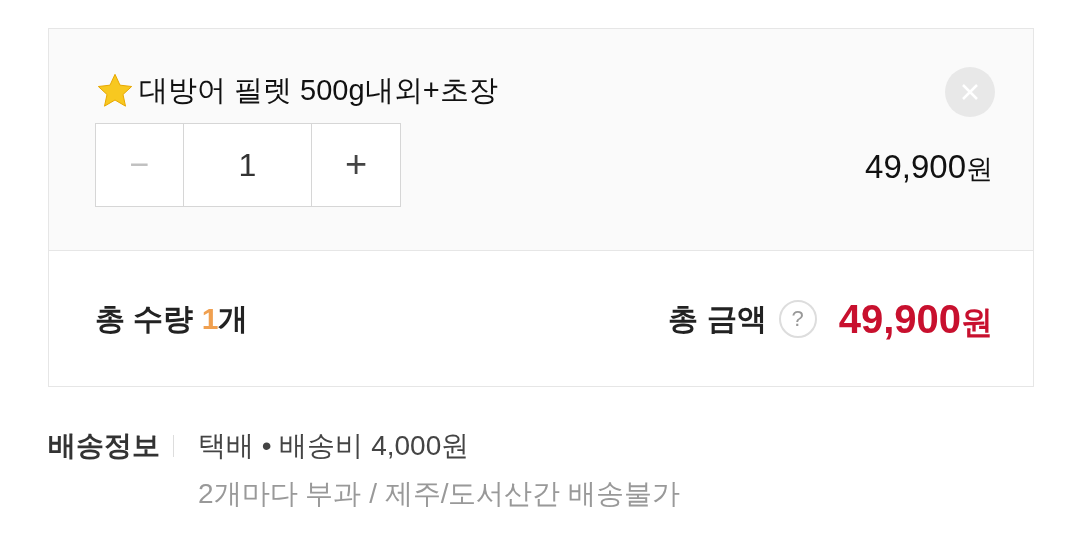 The image size is (1079, 550). I want to click on option-title: 대방어 필렛 500g내외+초장, so click(318, 90).